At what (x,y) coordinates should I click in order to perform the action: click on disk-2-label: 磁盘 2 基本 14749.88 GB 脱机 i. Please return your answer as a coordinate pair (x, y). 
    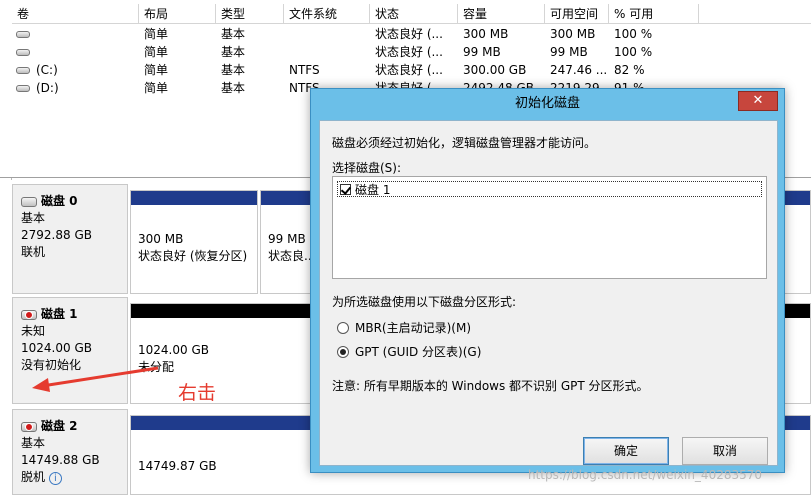
    Looking at the image, I should click on (70, 452).